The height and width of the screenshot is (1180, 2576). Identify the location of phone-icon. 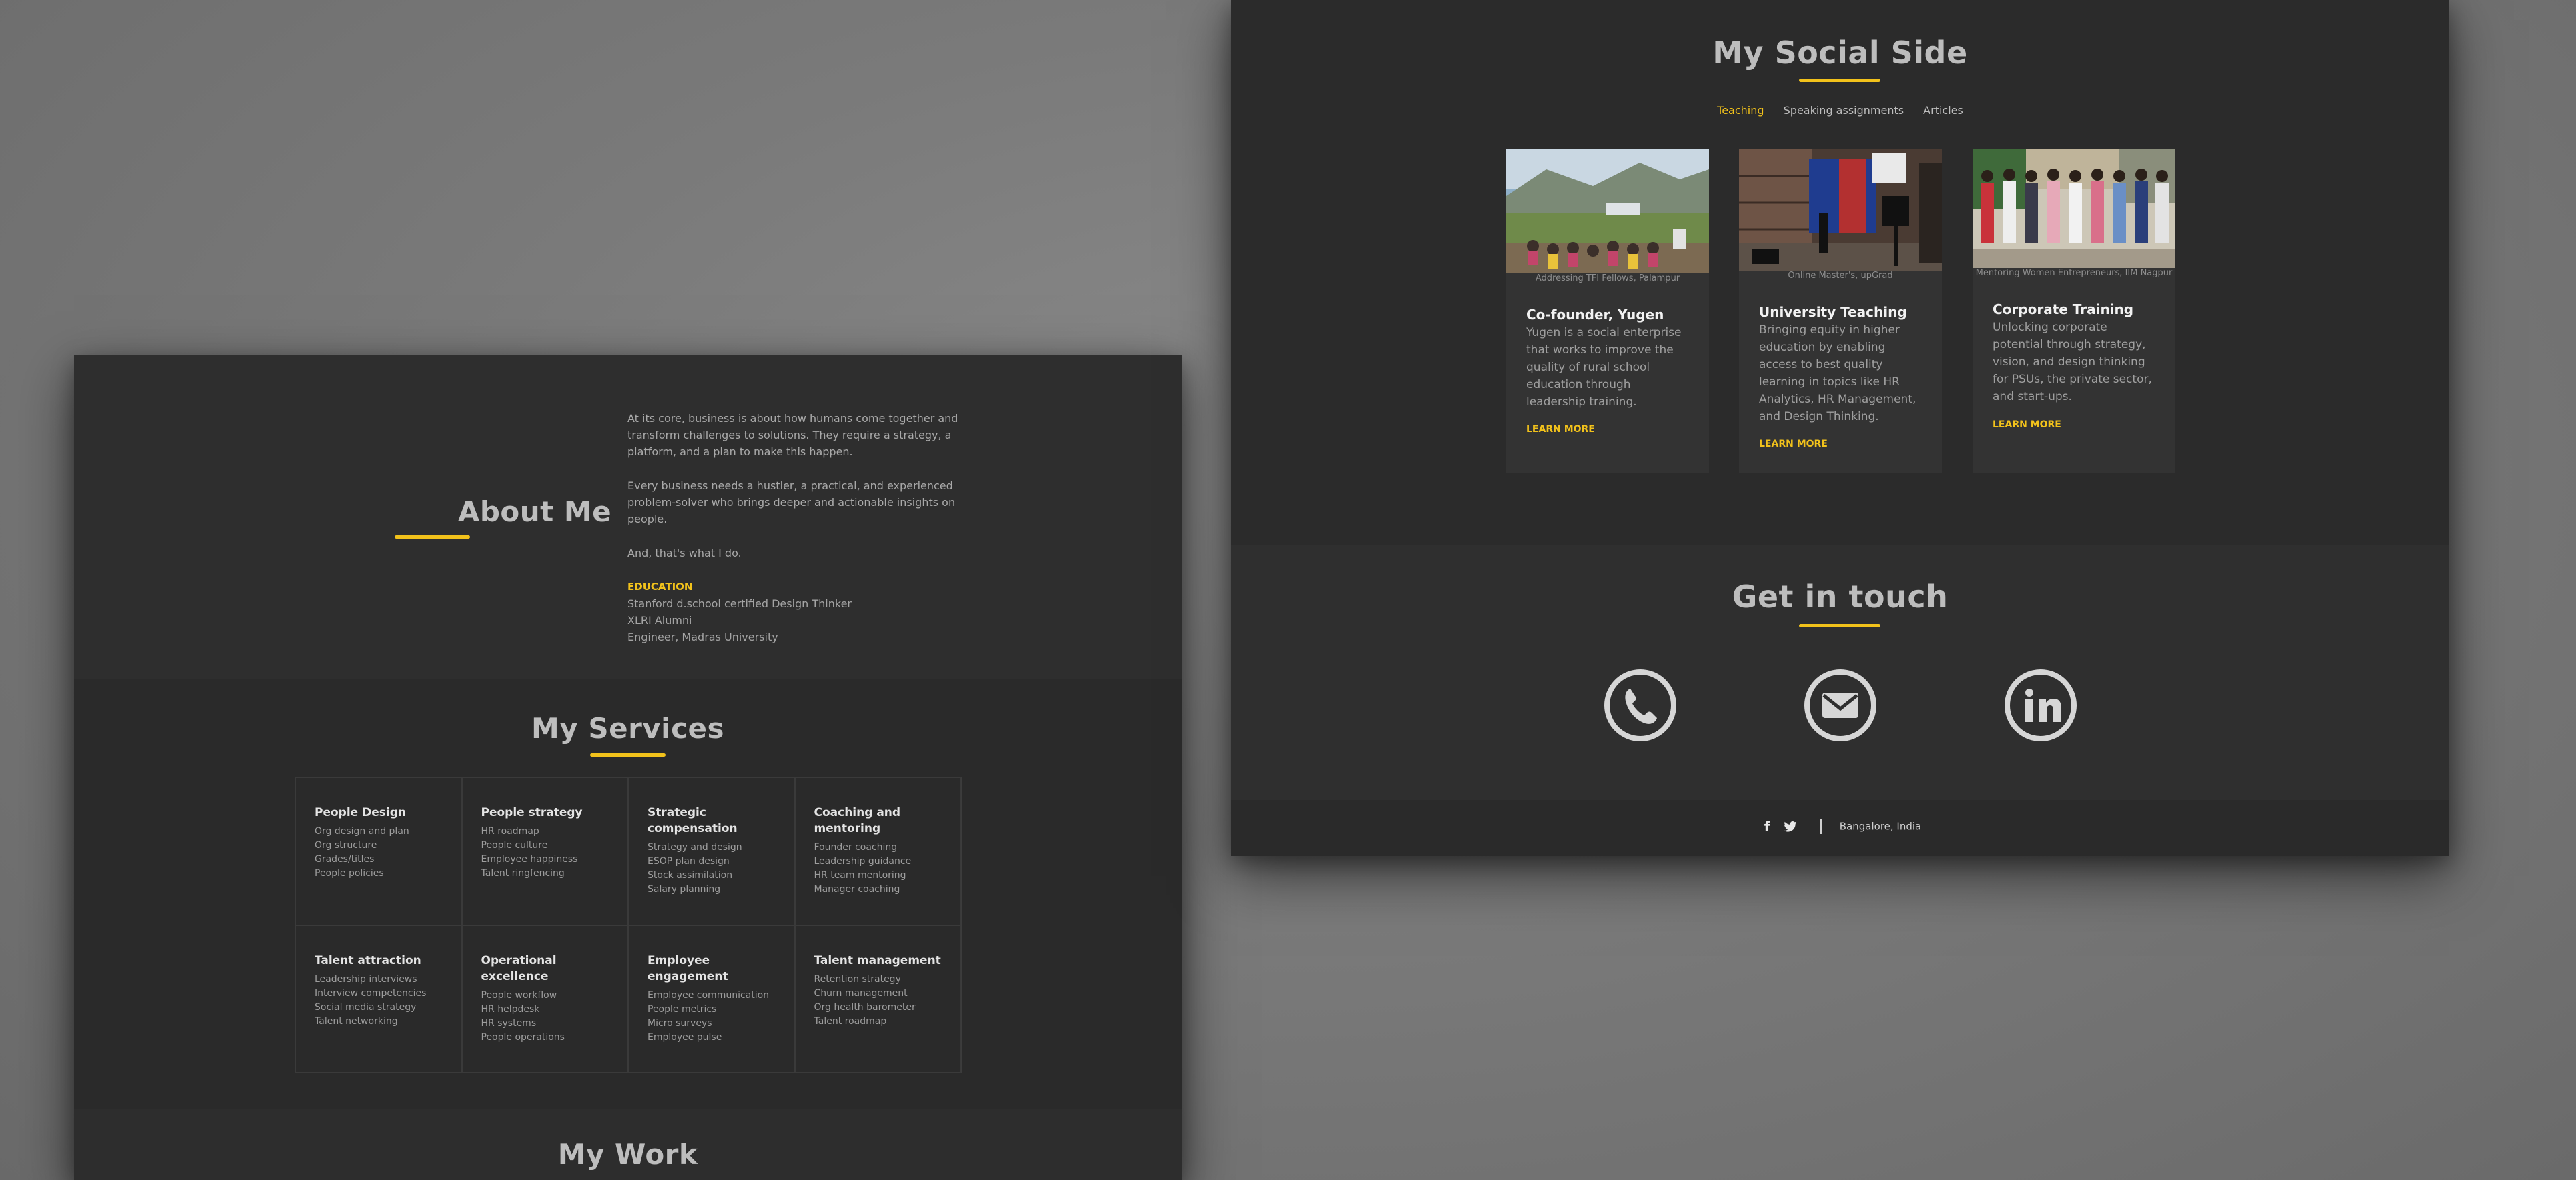
(1640, 705).